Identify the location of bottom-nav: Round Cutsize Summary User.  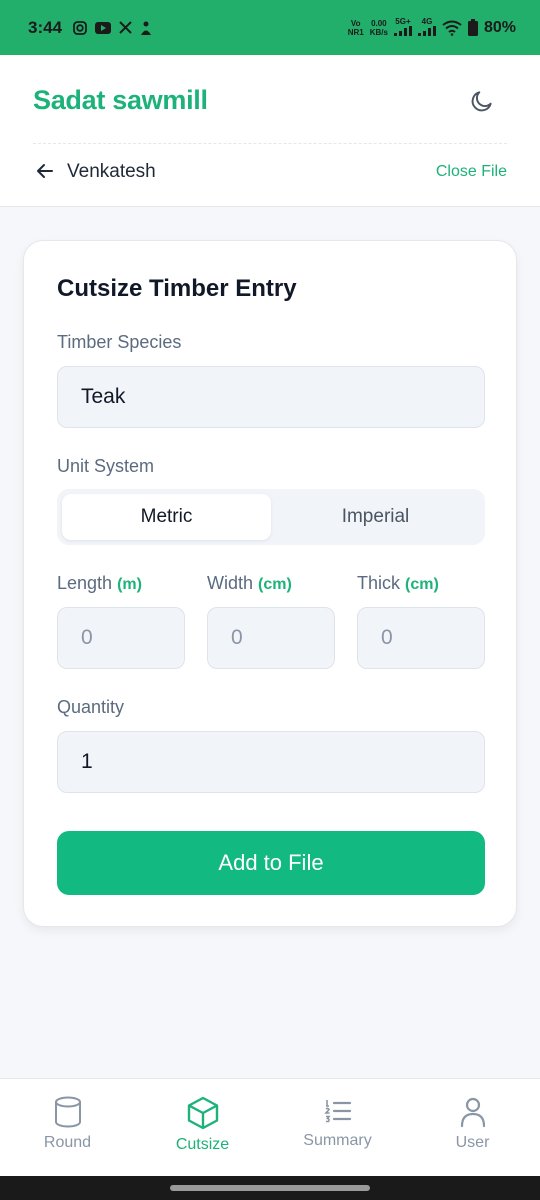
(270, 1127).